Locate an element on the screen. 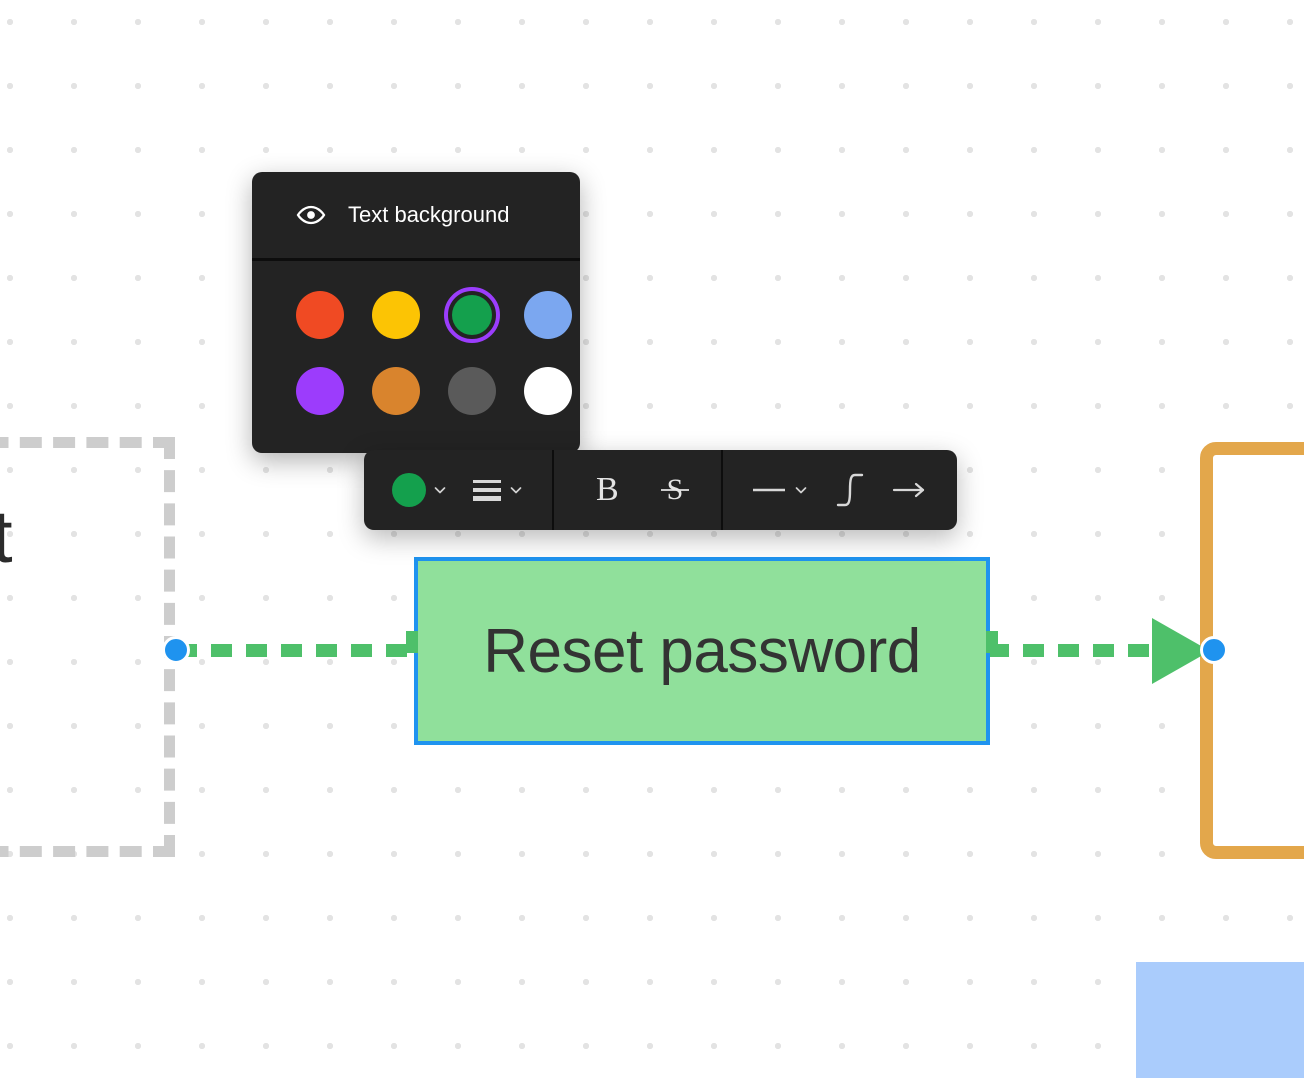  edge-segment-right is located at coordinates (1073, 650).